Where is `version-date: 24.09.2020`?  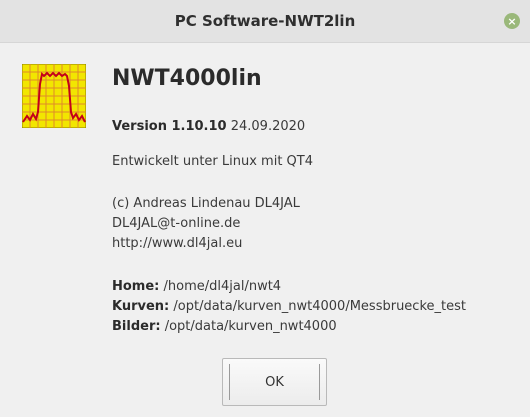 version-date: 24.09.2020 is located at coordinates (268, 126).